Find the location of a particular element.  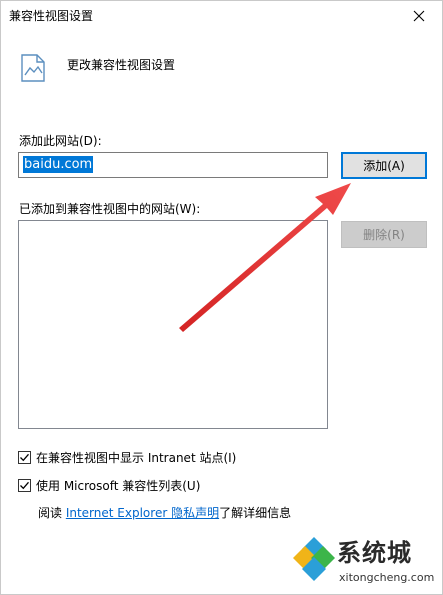

use-ms-list-option: 使用 Microsoft 兼容性列表(U) is located at coordinates (109, 485).